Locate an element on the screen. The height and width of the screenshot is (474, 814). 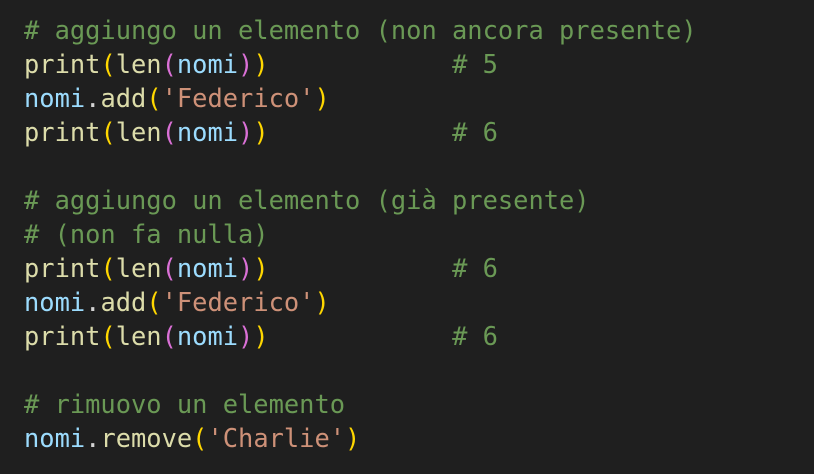
code-line: # aggiungo un elemento (già presente) is located at coordinates (419, 200).